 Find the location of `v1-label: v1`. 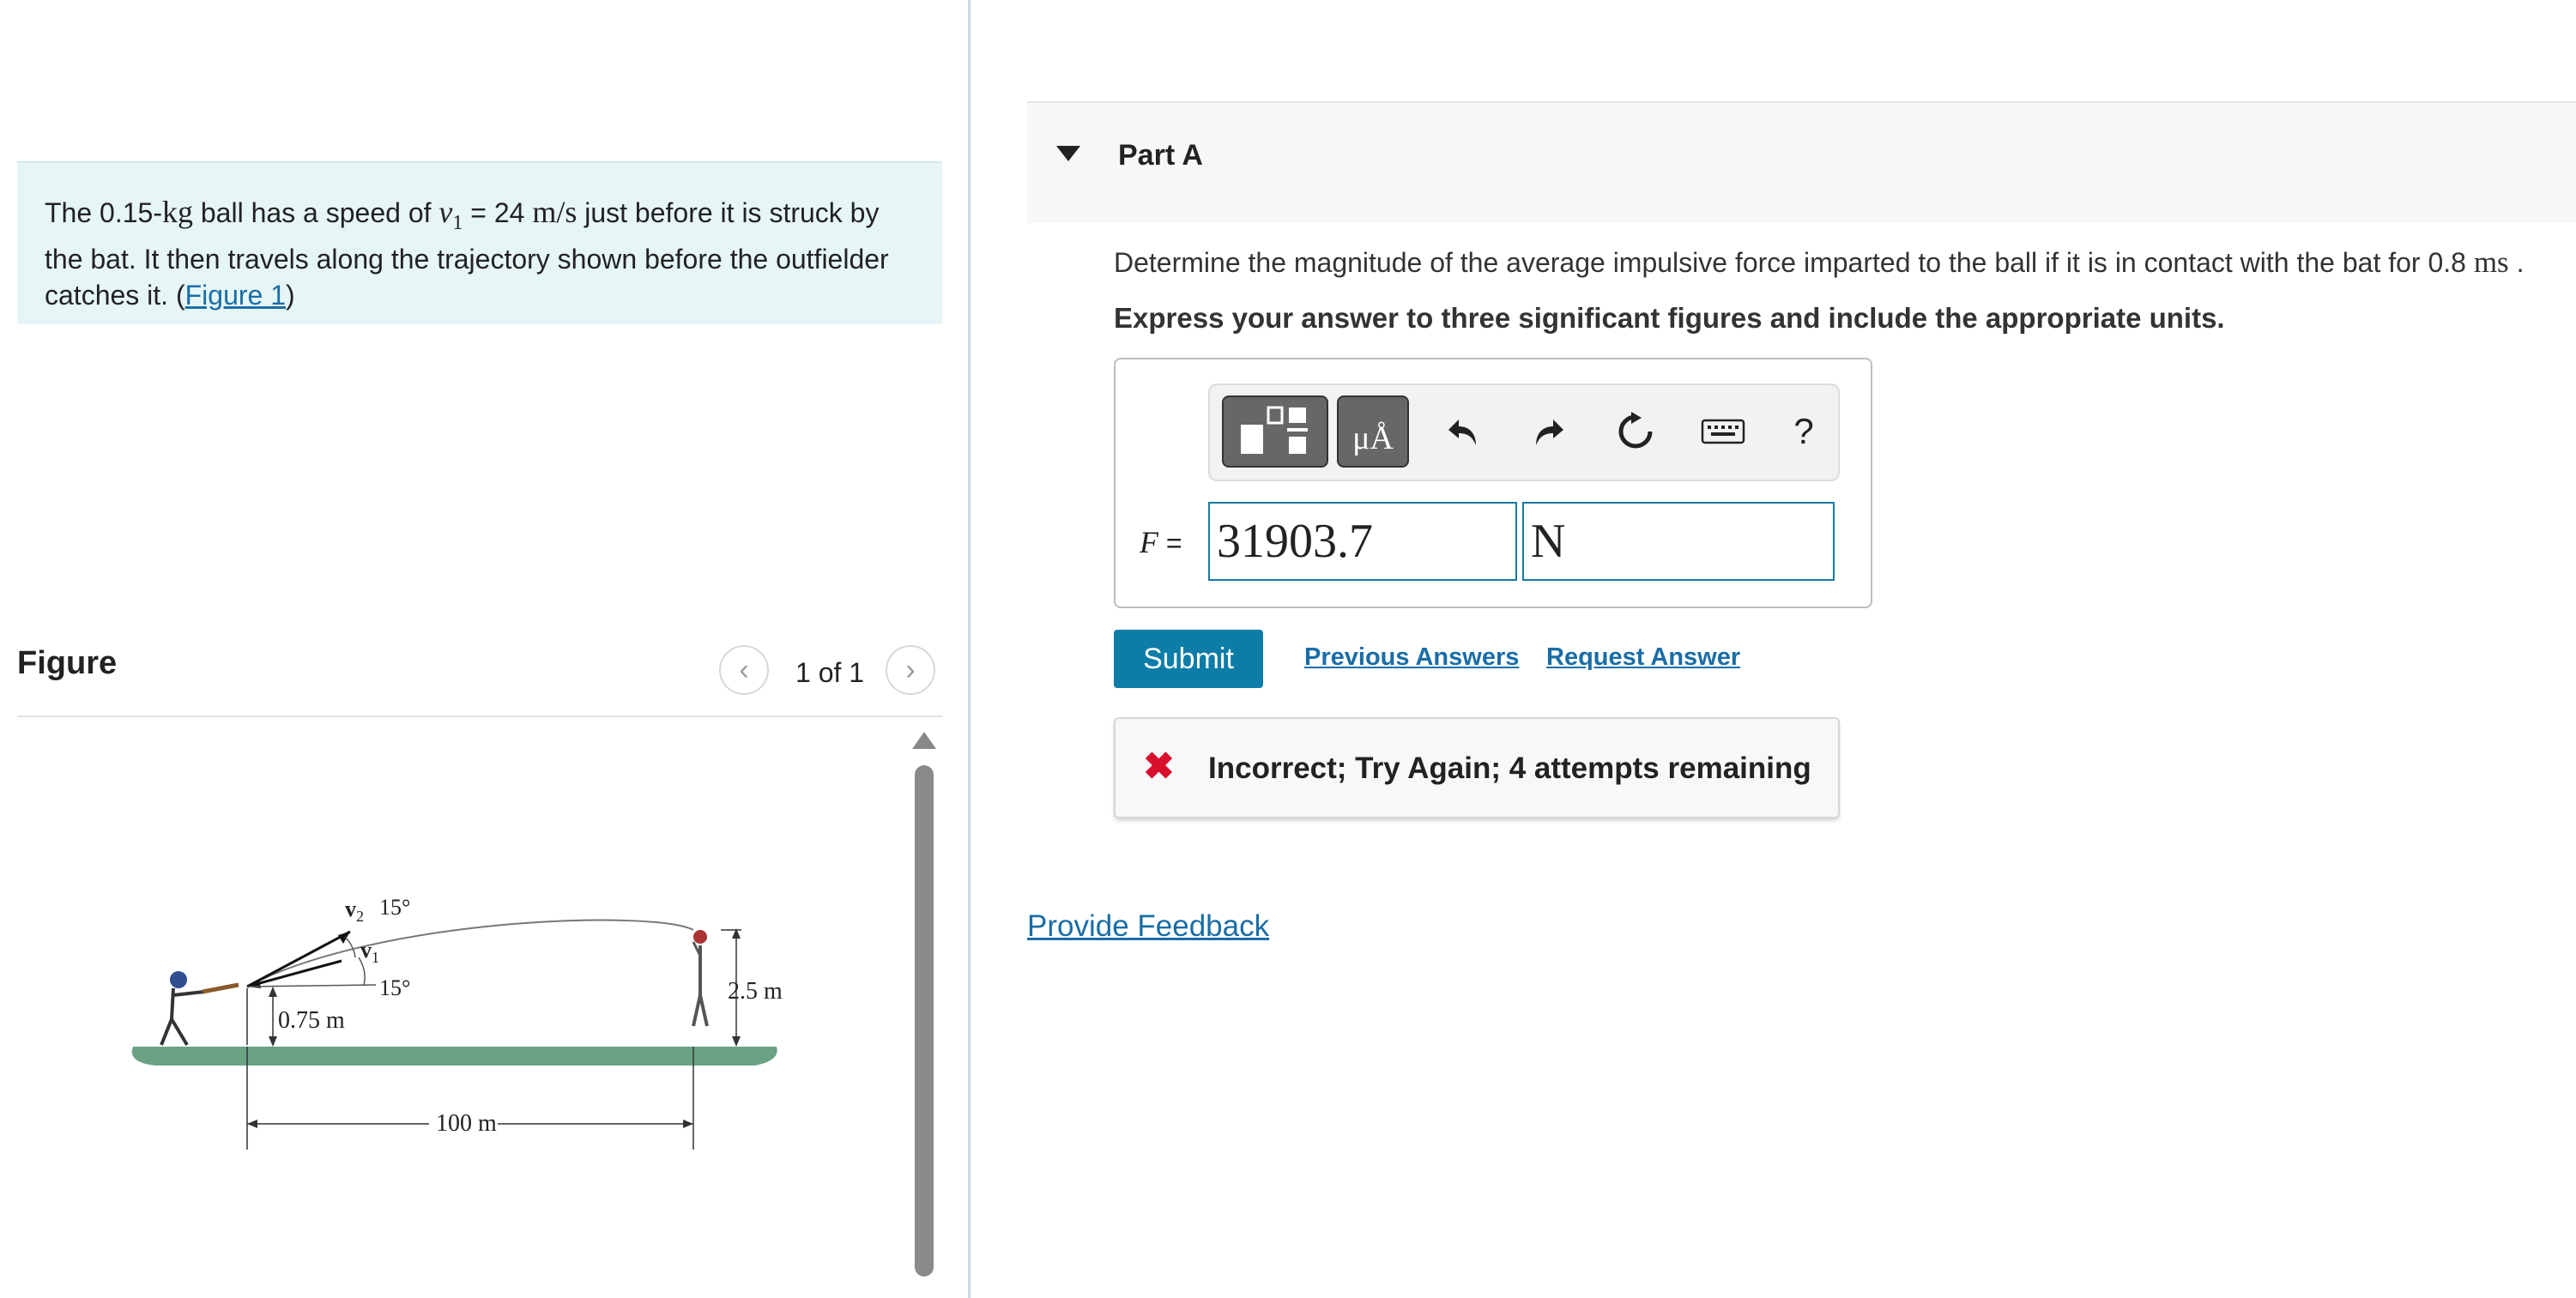

v1-label: v1 is located at coordinates (369, 952).